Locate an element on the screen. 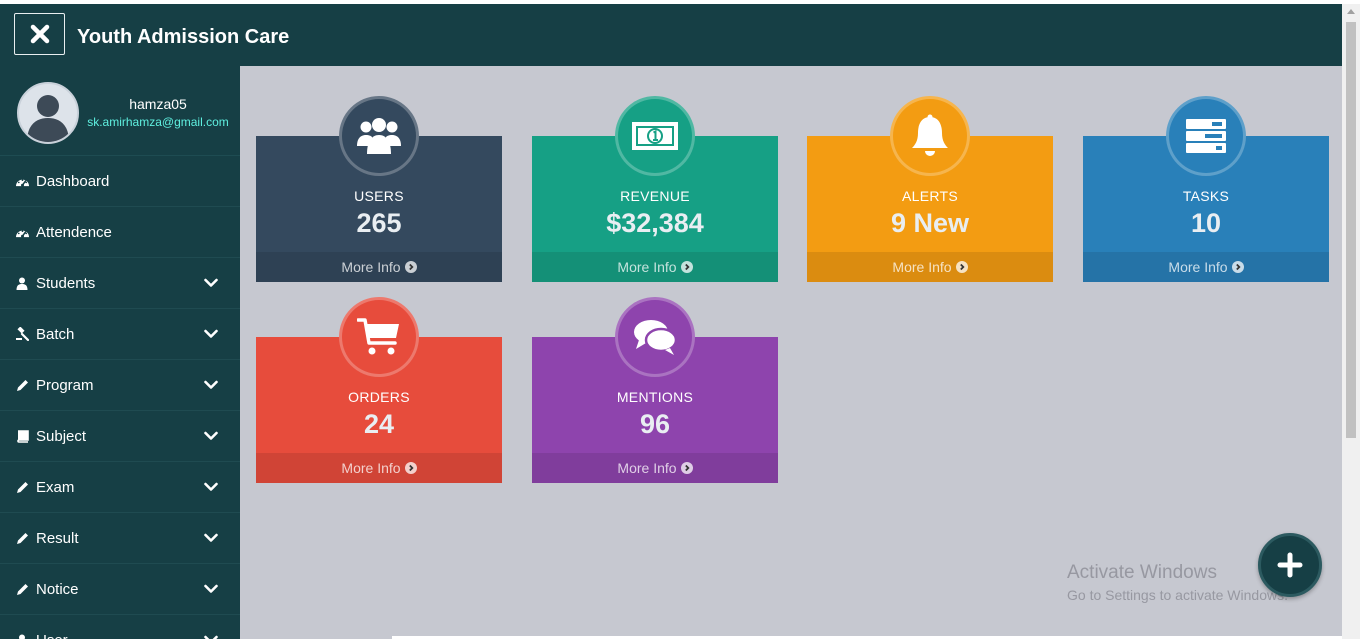 This screenshot has height=639, width=1360. close-icon is located at coordinates (39, 34).